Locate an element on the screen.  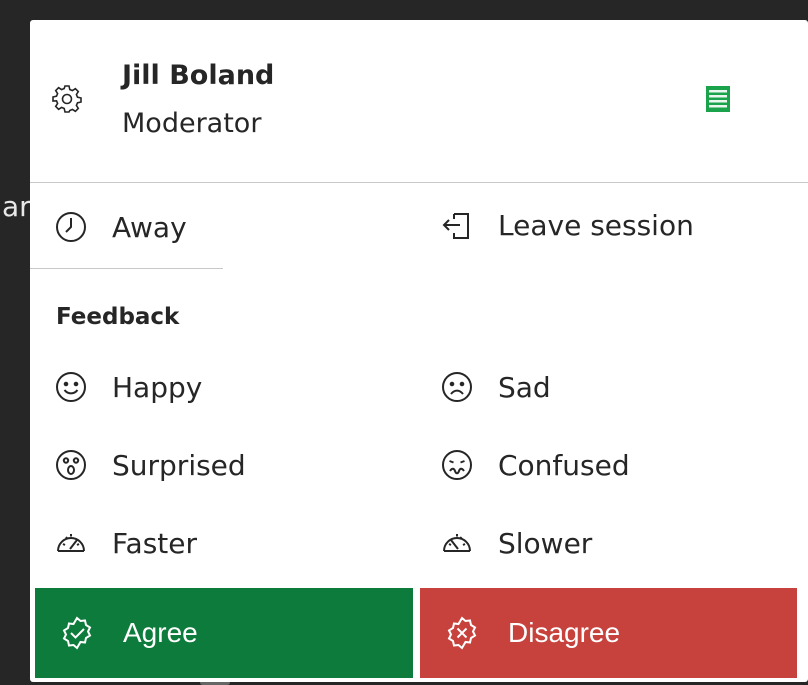
disagree-label: Disagree is located at coordinates (564, 632).